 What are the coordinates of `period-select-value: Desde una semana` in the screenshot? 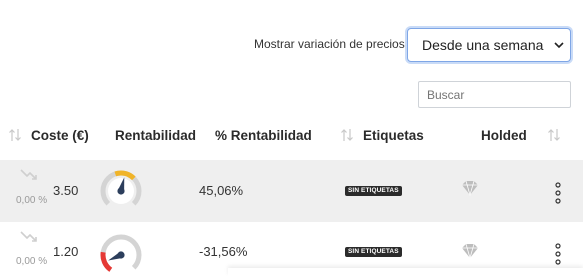 It's located at (483, 45).